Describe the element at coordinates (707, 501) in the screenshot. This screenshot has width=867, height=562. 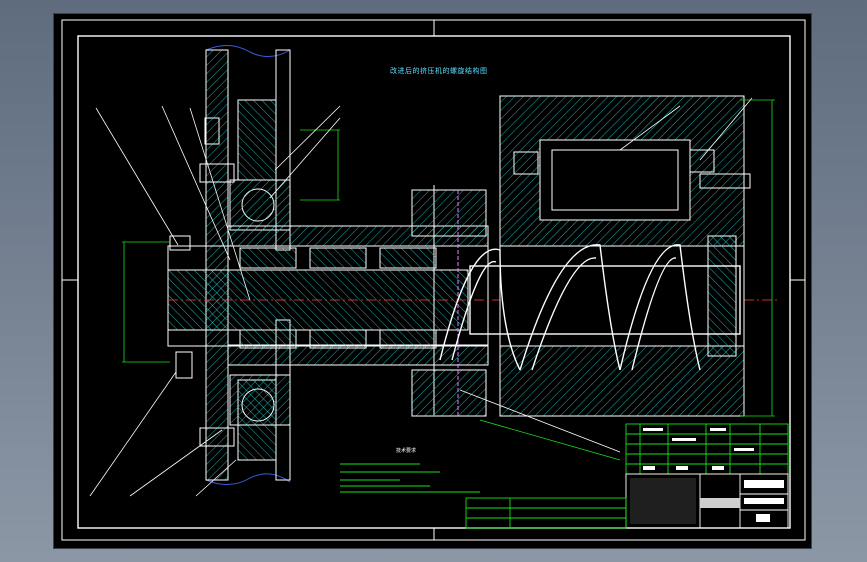
I see `title-block-fill` at that location.